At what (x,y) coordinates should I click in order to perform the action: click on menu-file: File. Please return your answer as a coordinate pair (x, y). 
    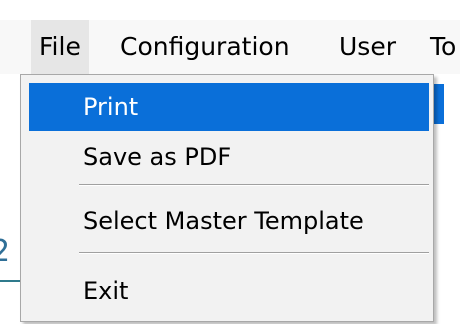
    Looking at the image, I should click on (60, 47).